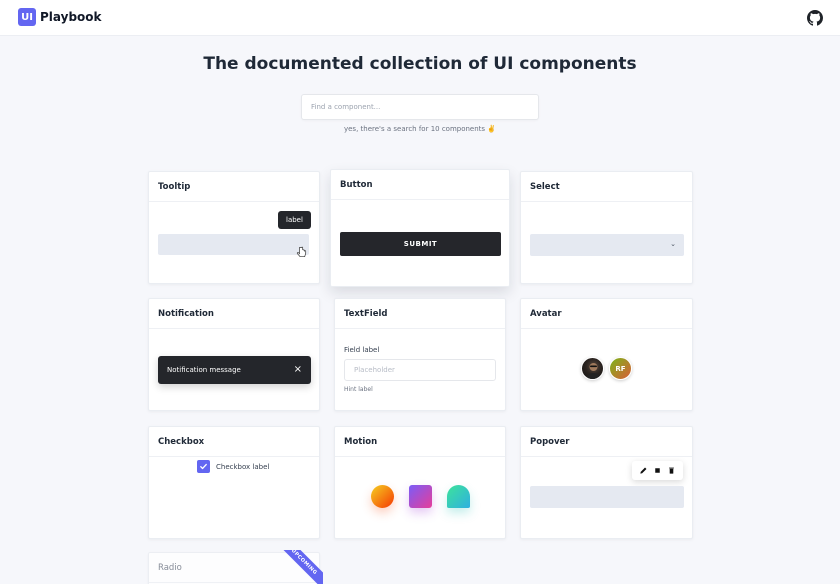 The height and width of the screenshot is (584, 840). Describe the element at coordinates (234, 442) in the screenshot. I see `card-title: Checkbox` at that location.